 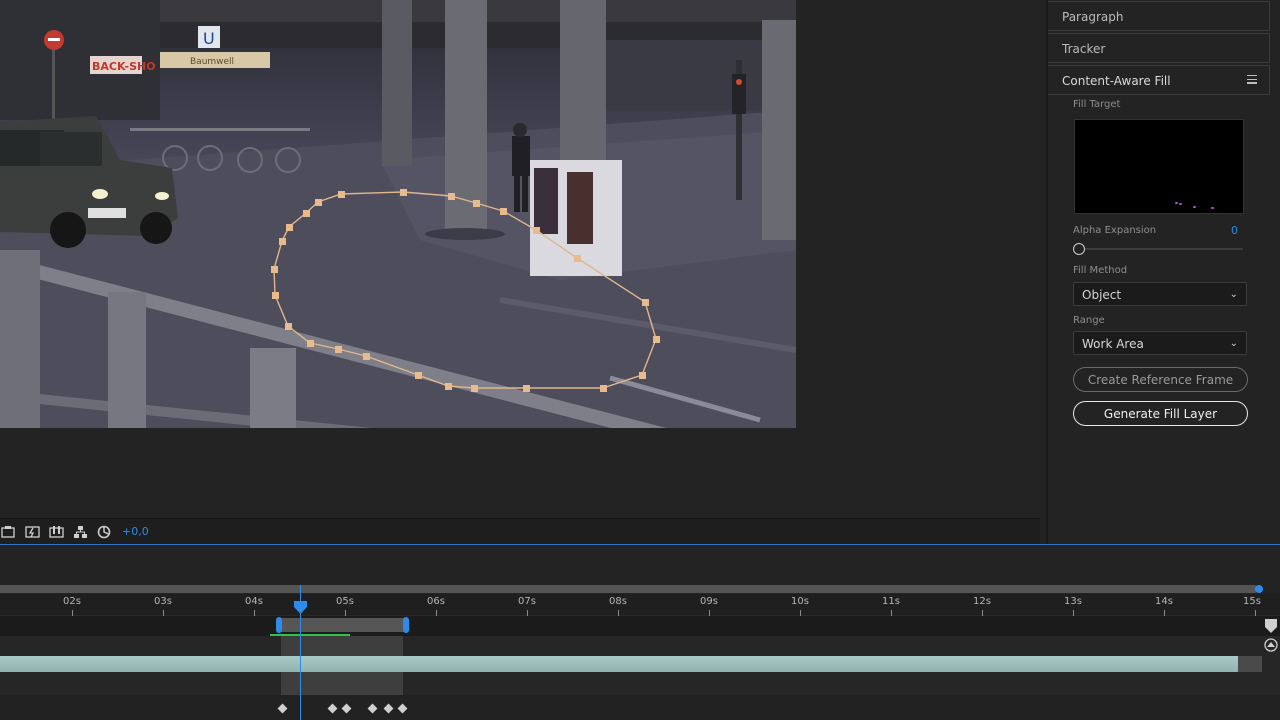 What do you see at coordinates (629, 589) in the screenshot?
I see `work-area-bar` at bounding box center [629, 589].